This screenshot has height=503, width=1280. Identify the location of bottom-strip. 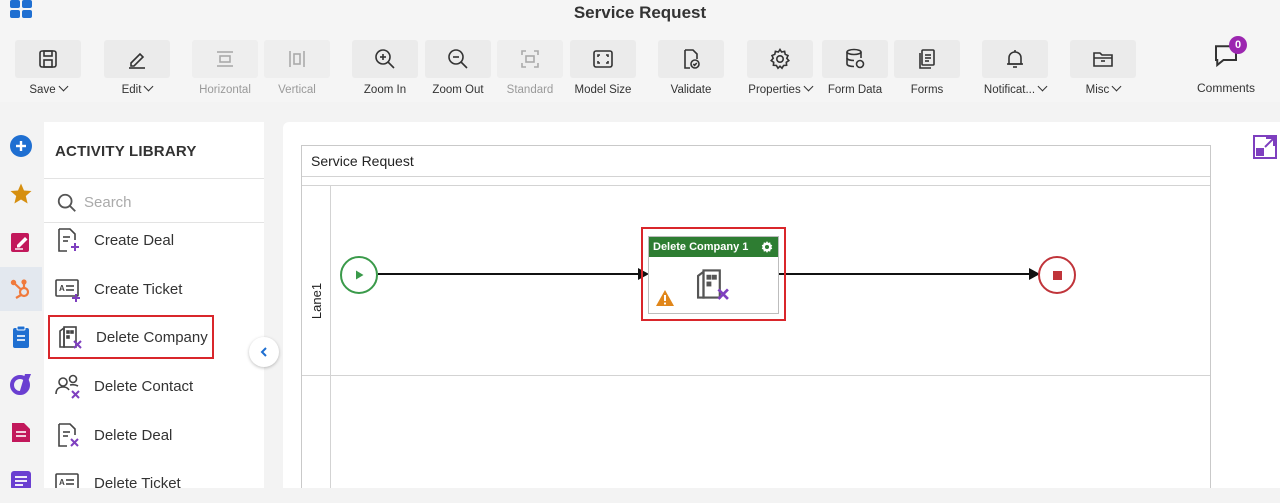
(640, 495).